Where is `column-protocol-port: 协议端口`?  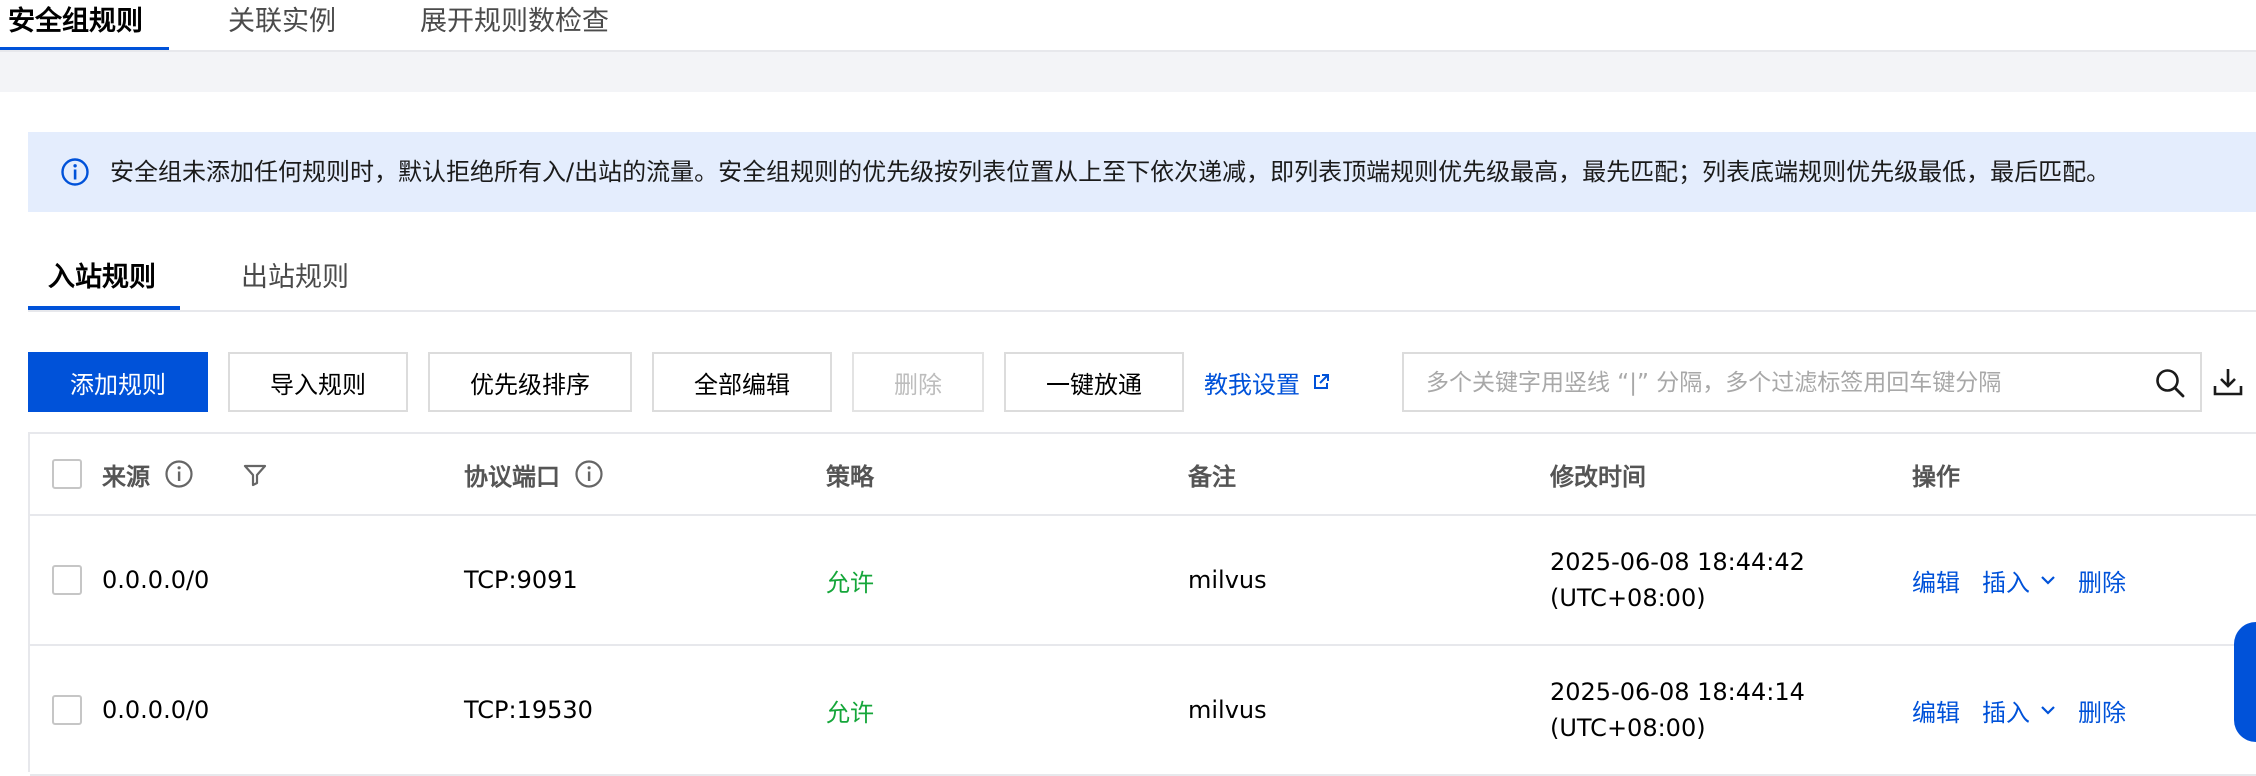 column-protocol-port: 协议端口 is located at coordinates (534, 474).